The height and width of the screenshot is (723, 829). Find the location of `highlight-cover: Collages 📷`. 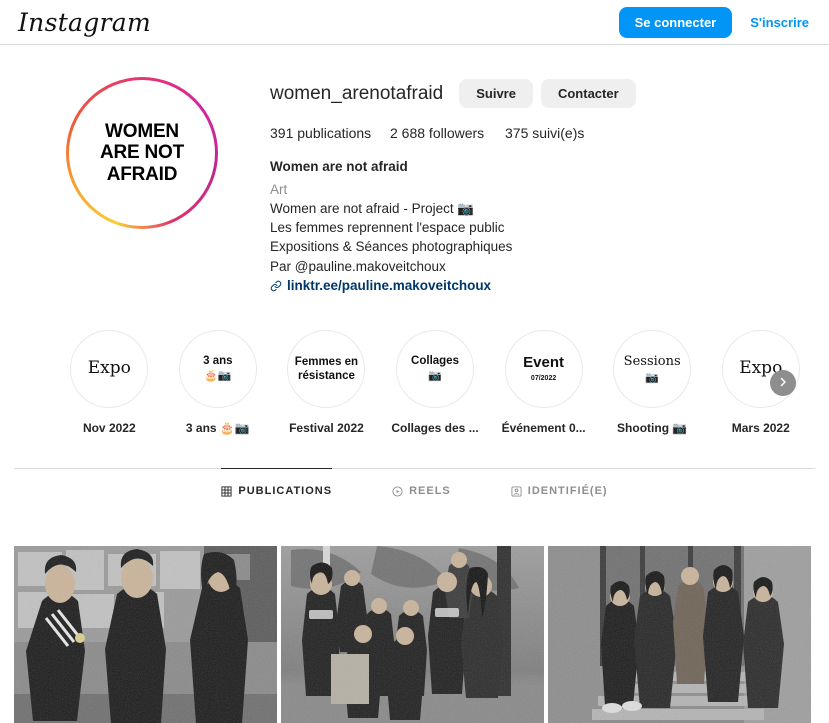

highlight-cover: Collages 📷 is located at coordinates (435, 369).